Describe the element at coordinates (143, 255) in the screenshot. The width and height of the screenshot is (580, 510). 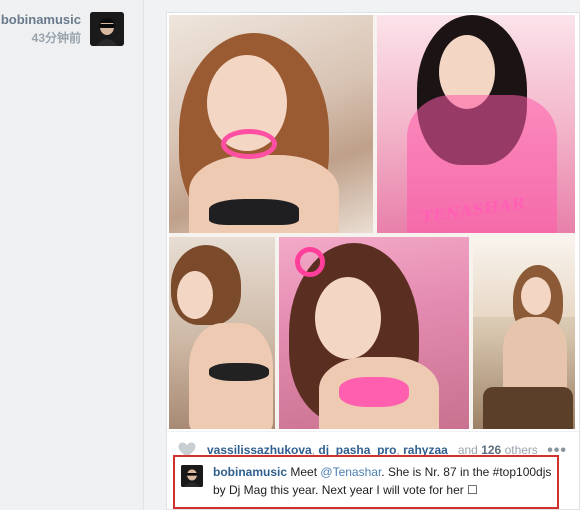
I see `column-divider` at that location.